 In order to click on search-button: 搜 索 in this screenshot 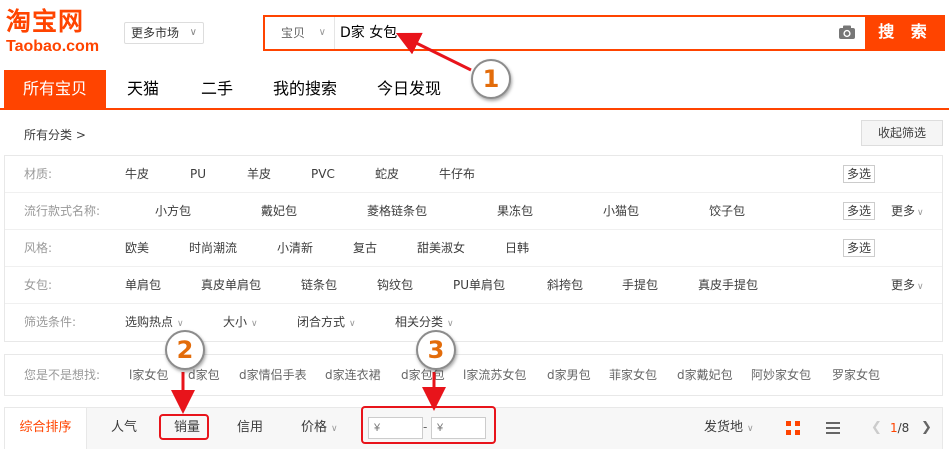, I will do `click(905, 33)`.